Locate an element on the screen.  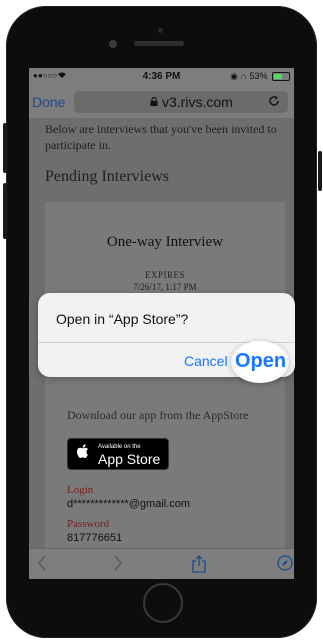
compass-icon is located at coordinates (285, 565).